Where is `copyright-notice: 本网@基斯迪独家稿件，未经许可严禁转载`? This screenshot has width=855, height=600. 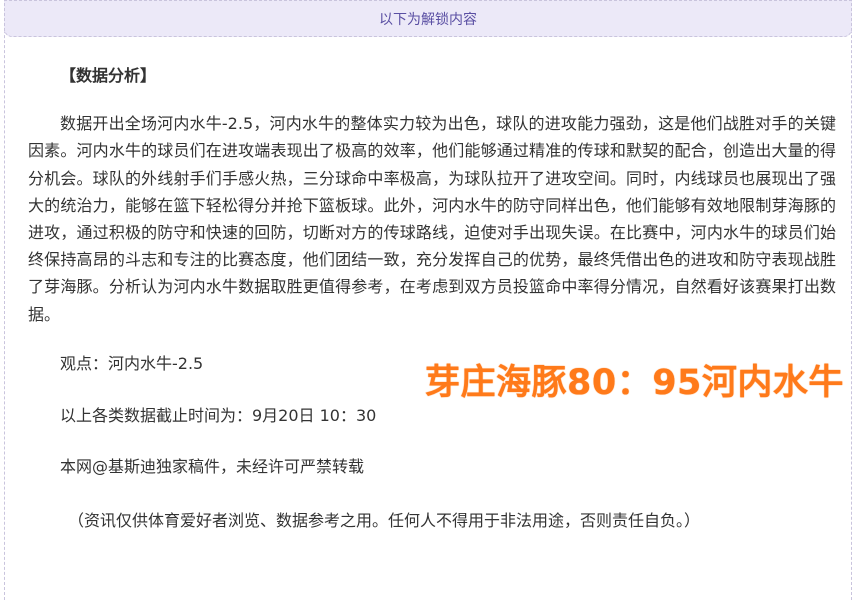 copyright-notice: 本网@基斯迪独家稿件，未经许可严禁转载 is located at coordinates (212, 467).